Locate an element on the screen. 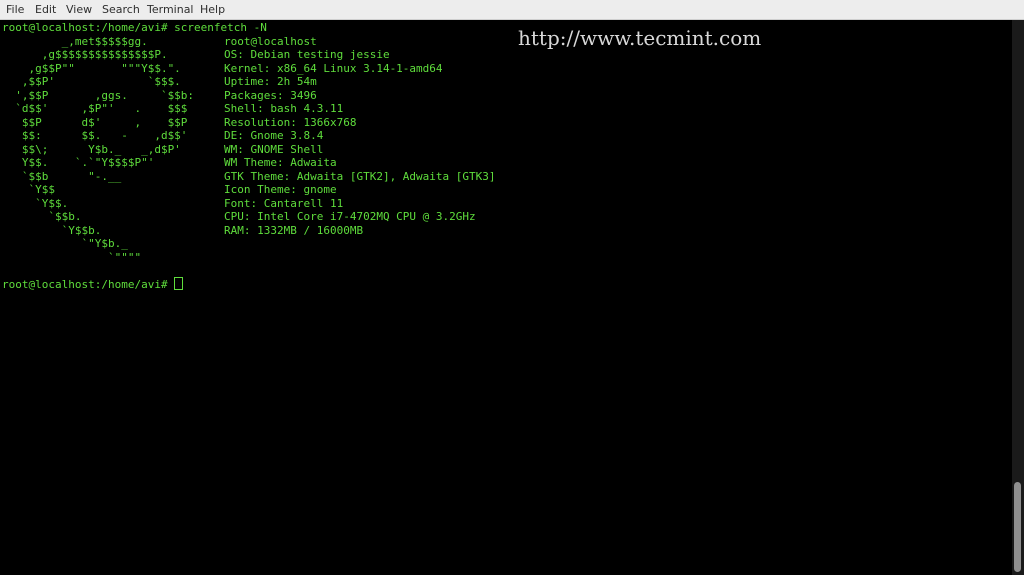 This screenshot has height=575, width=1024. logo-line: ,$$P' `$$$. is located at coordinates (91, 81).